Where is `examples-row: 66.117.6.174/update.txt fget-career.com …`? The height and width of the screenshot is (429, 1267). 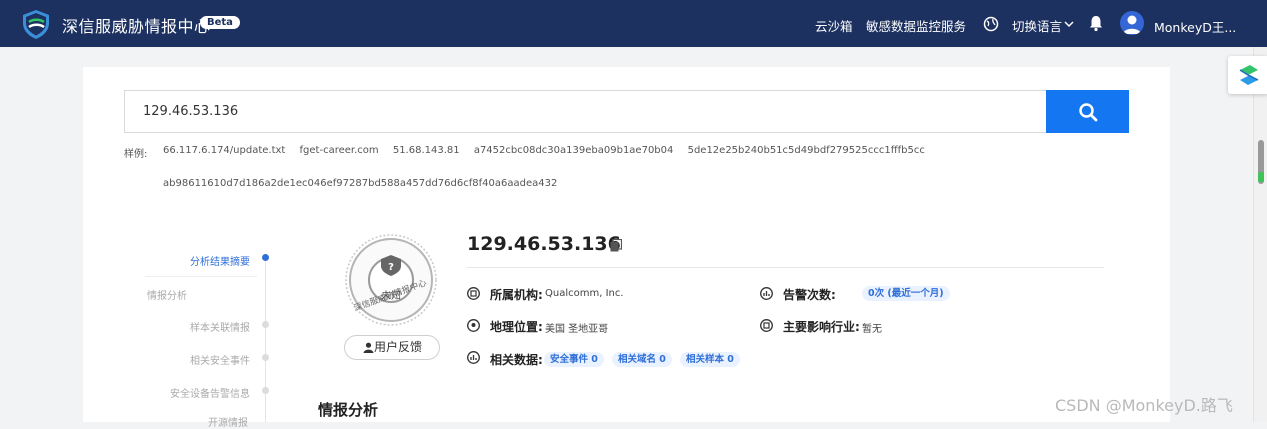 examples-row: 66.117.6.174/update.txt fget-career.com … is located at coordinates (549, 150).